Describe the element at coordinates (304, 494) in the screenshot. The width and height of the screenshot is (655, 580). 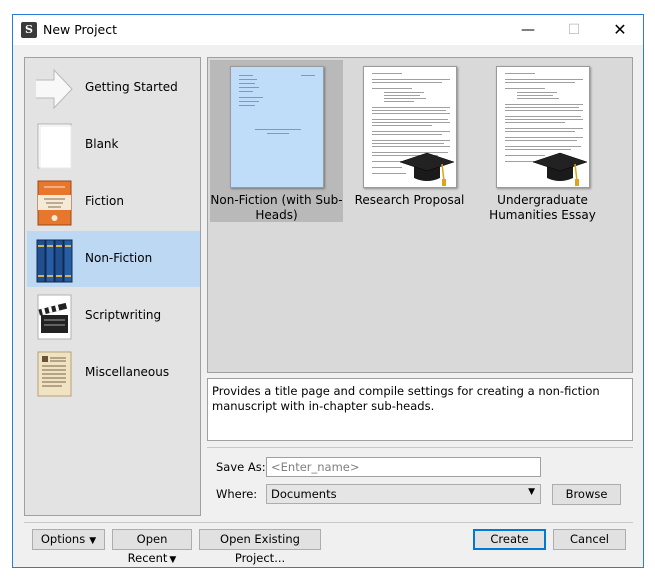
I see `where-value: Documents` at that location.